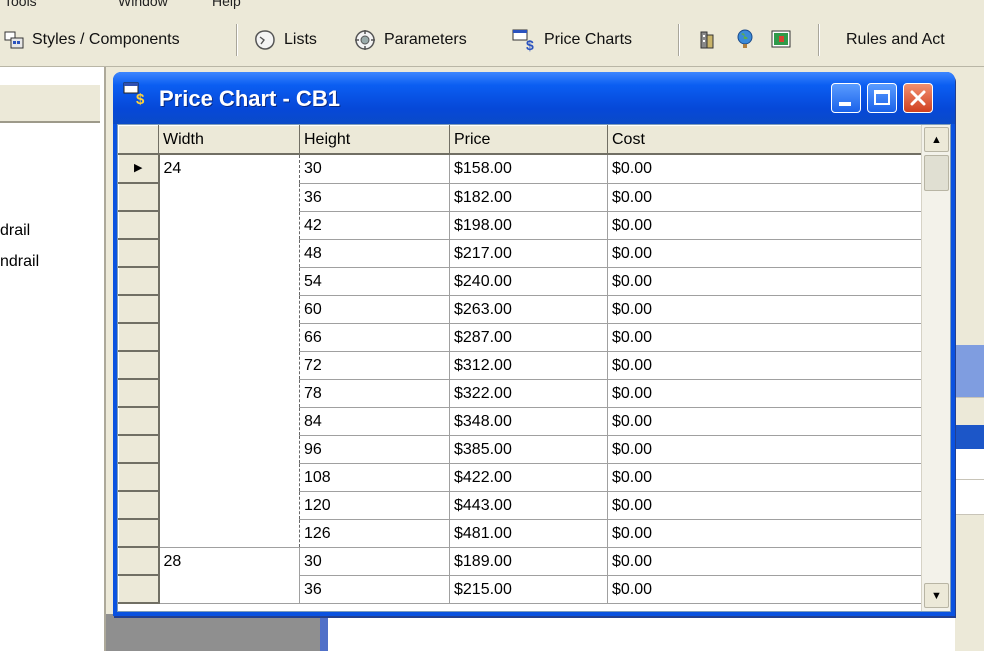 The width and height of the screenshot is (984, 651). Describe the element at coordinates (936, 595) in the screenshot. I see `scroll-down-button: ▼` at that location.